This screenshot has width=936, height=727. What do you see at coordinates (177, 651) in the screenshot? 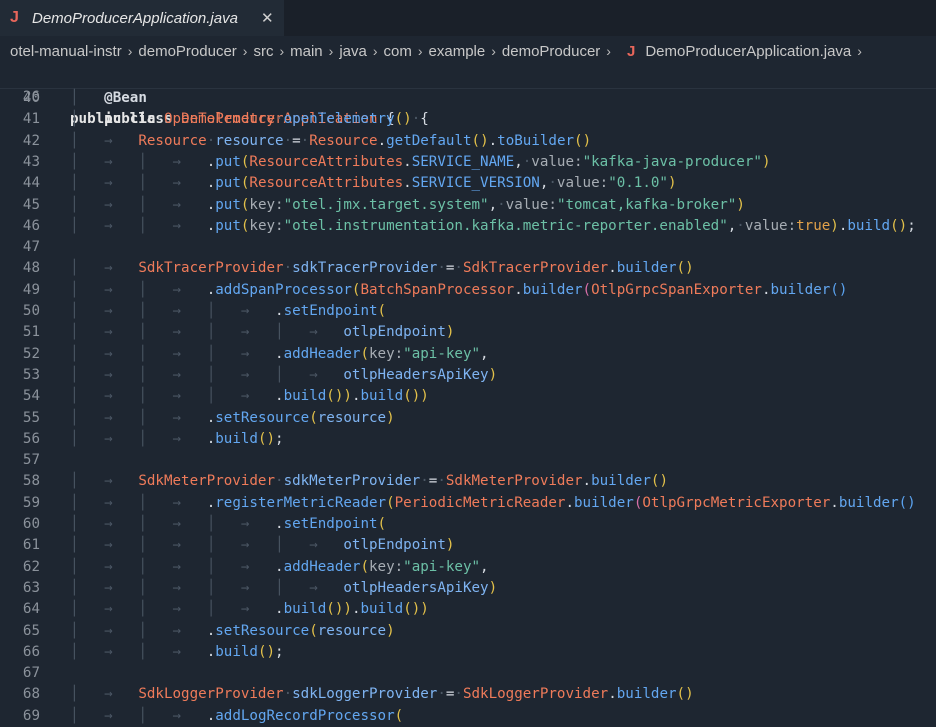
I see `code-text: │ → │ → .build();` at bounding box center [177, 651].